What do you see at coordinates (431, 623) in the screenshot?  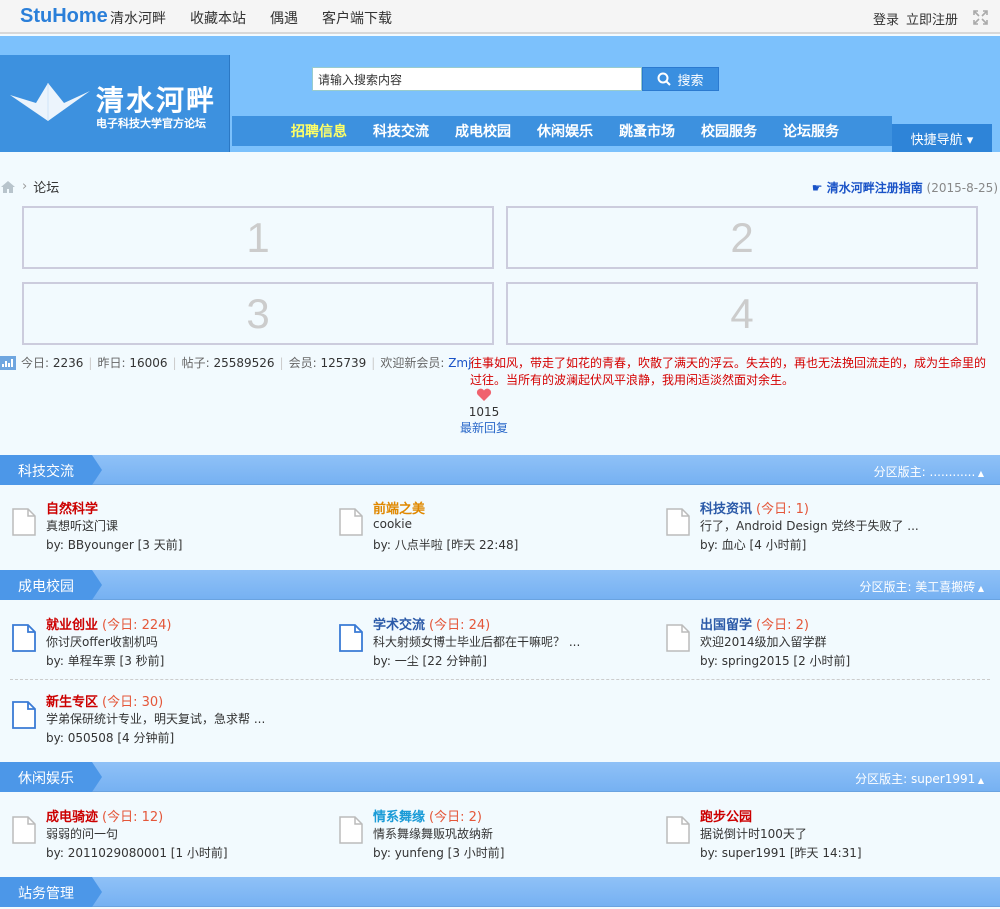 I see `forum-name: 学术交流 (今日: 24)` at bounding box center [431, 623].